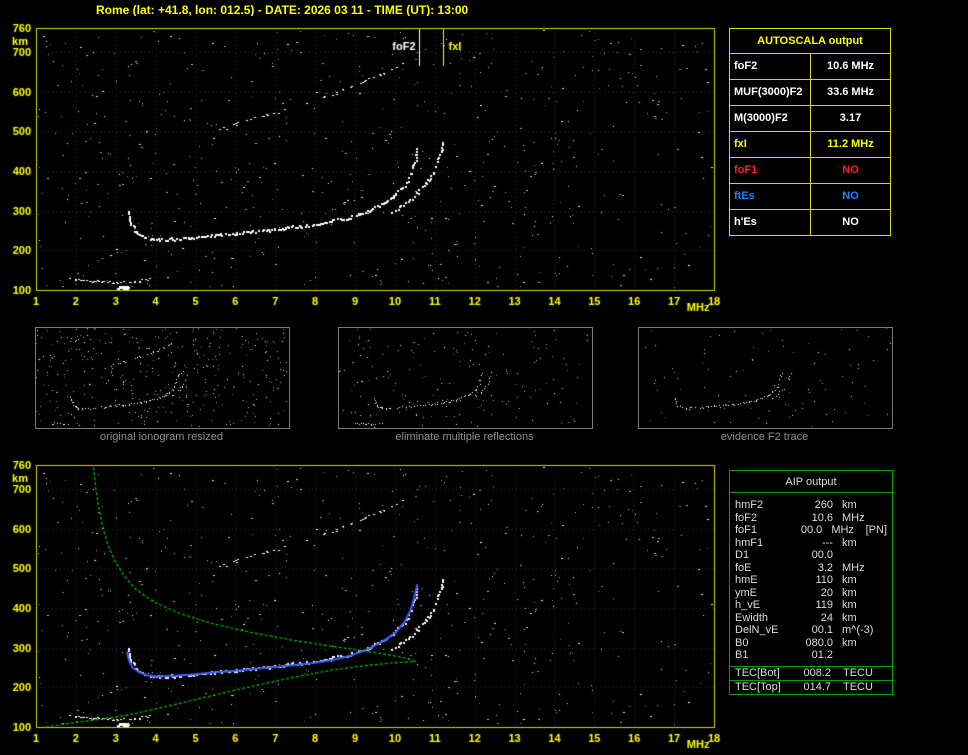 The width and height of the screenshot is (968, 755). What do you see at coordinates (817, 672) in the screenshot?
I see `aip-param-value: 008.2` at bounding box center [817, 672].